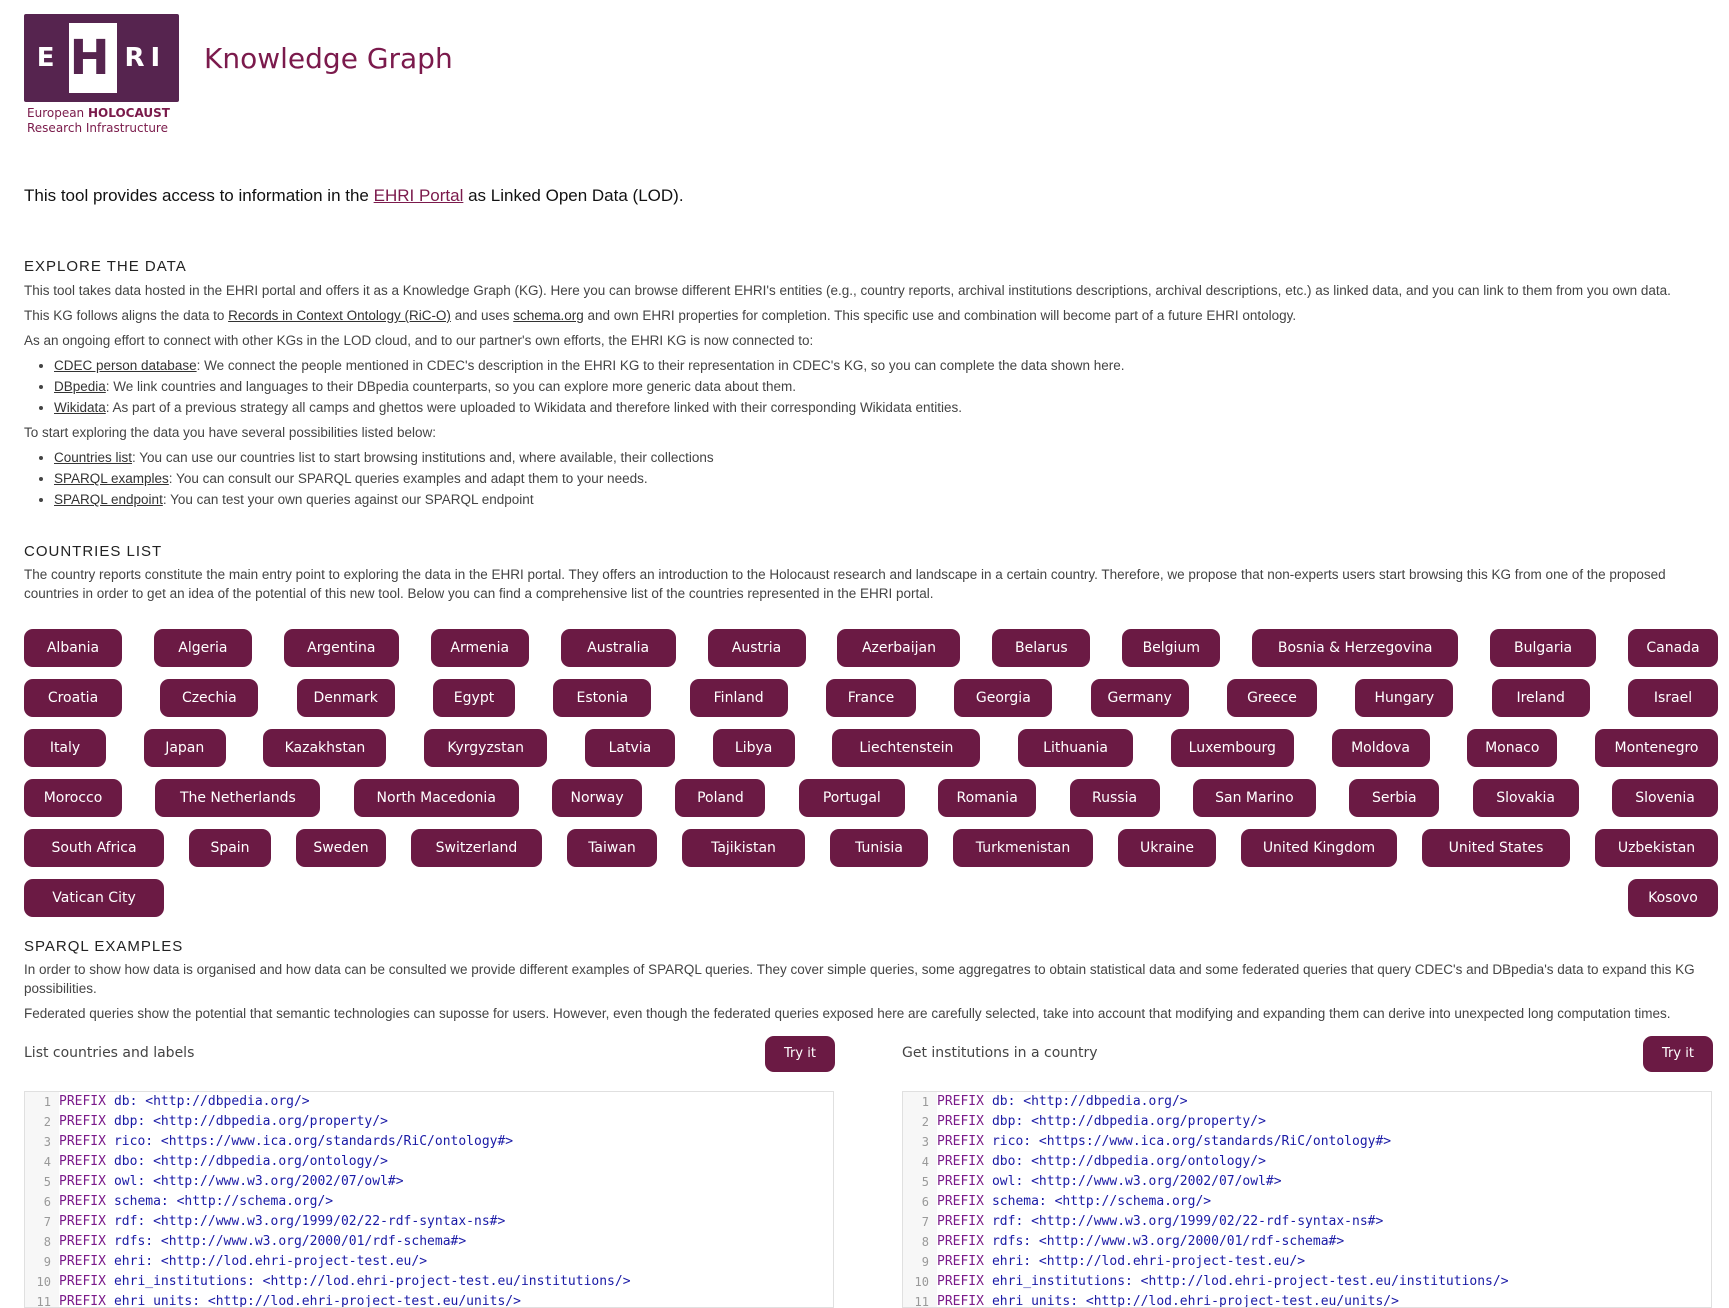  I want to click on country-button-georgia: Georgia, so click(1003, 698).